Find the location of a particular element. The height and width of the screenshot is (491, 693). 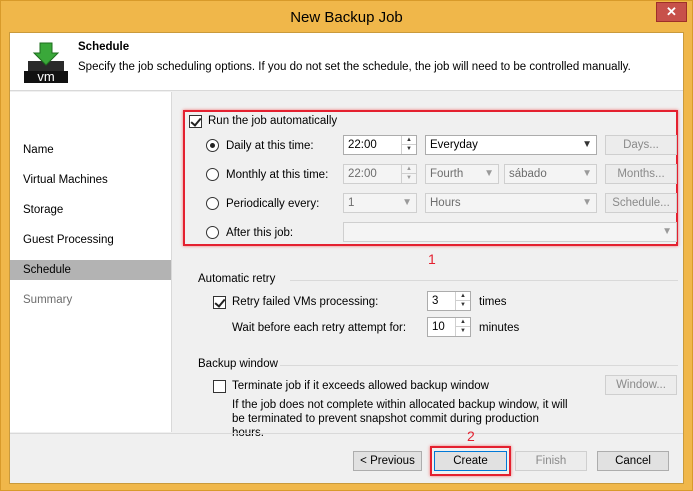

retry-label: Retry failed VMs processing: is located at coordinates (305, 302).